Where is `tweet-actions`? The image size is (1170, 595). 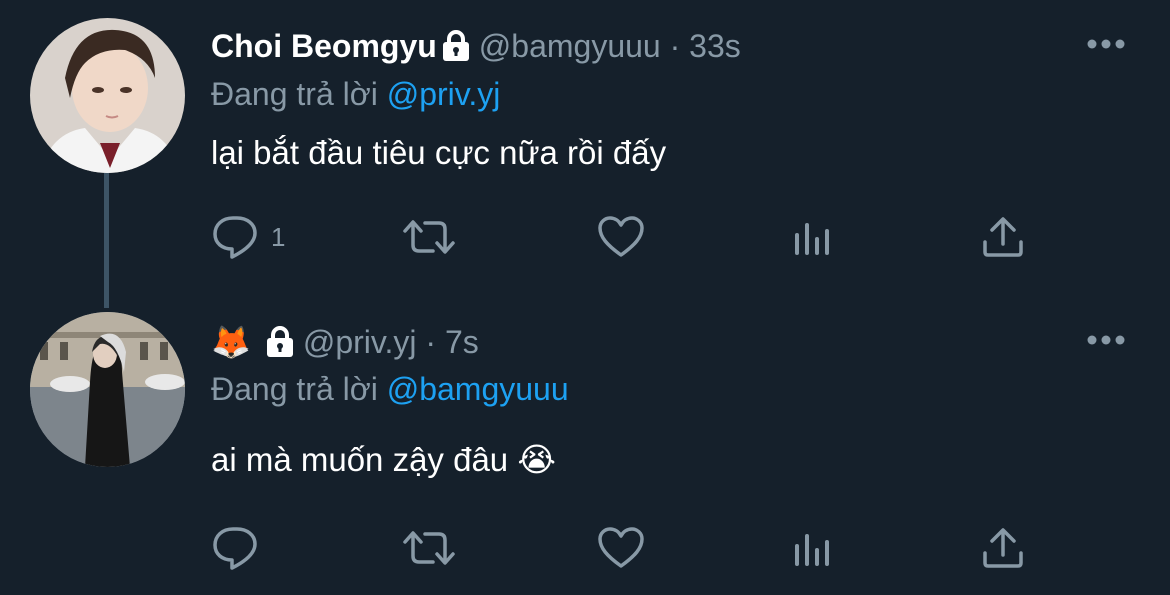 tweet-actions is located at coordinates (661, 548).